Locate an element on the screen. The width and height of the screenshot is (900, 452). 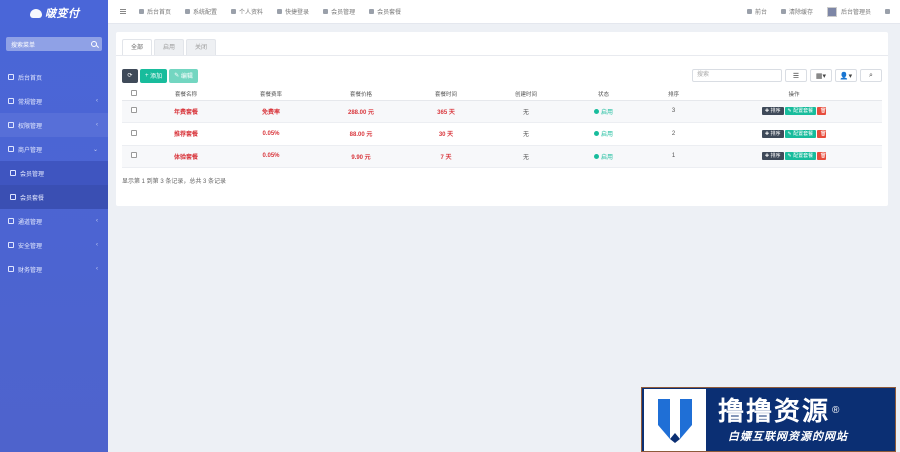
shield-icon is located at coordinates (11, 245).